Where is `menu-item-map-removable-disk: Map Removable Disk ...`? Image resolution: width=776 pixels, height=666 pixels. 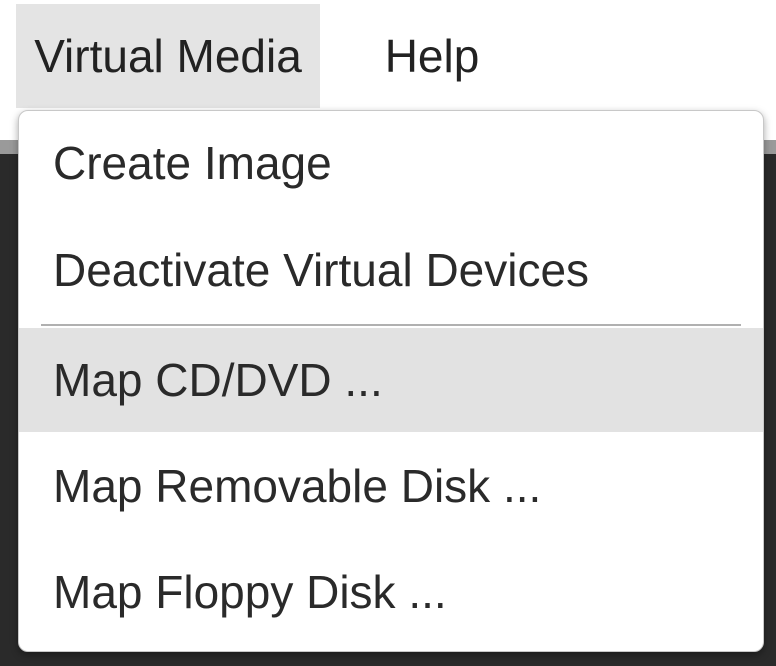
menu-item-map-removable-disk: Map Removable Disk ... is located at coordinates (391, 486).